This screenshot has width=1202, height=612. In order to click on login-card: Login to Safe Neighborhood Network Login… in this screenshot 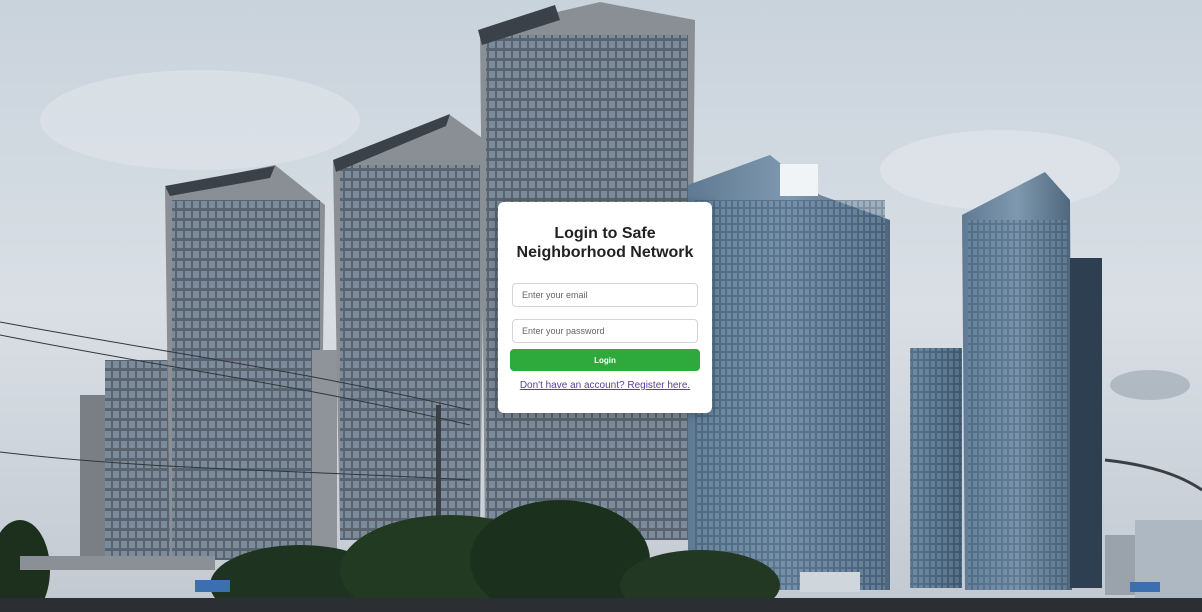, I will do `click(605, 307)`.